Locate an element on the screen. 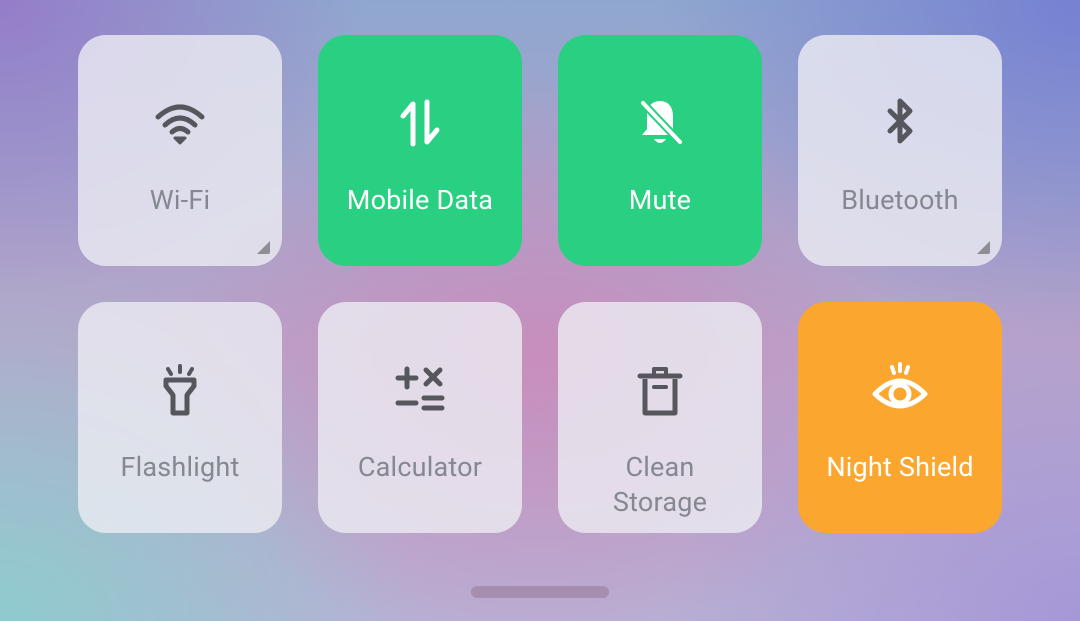 This screenshot has height=621, width=1080. mute-tile: Mute is located at coordinates (660, 150).